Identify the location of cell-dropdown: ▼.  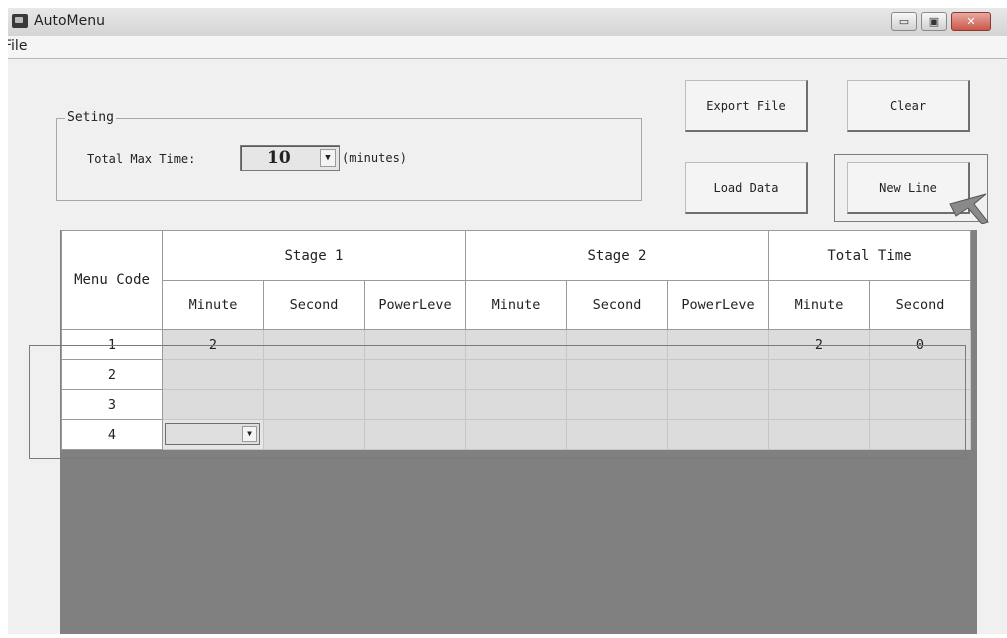
(212, 434).